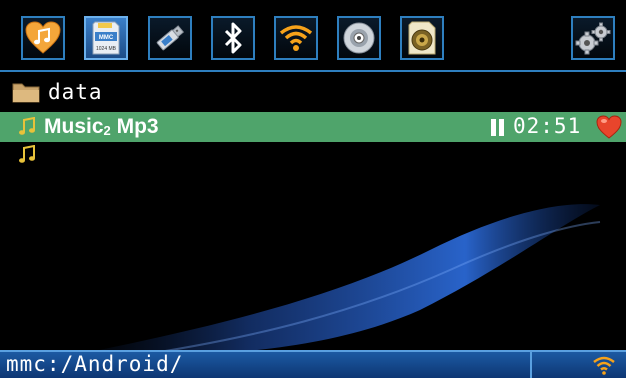  I want to click on bluetooth-icon, so click(233, 38).